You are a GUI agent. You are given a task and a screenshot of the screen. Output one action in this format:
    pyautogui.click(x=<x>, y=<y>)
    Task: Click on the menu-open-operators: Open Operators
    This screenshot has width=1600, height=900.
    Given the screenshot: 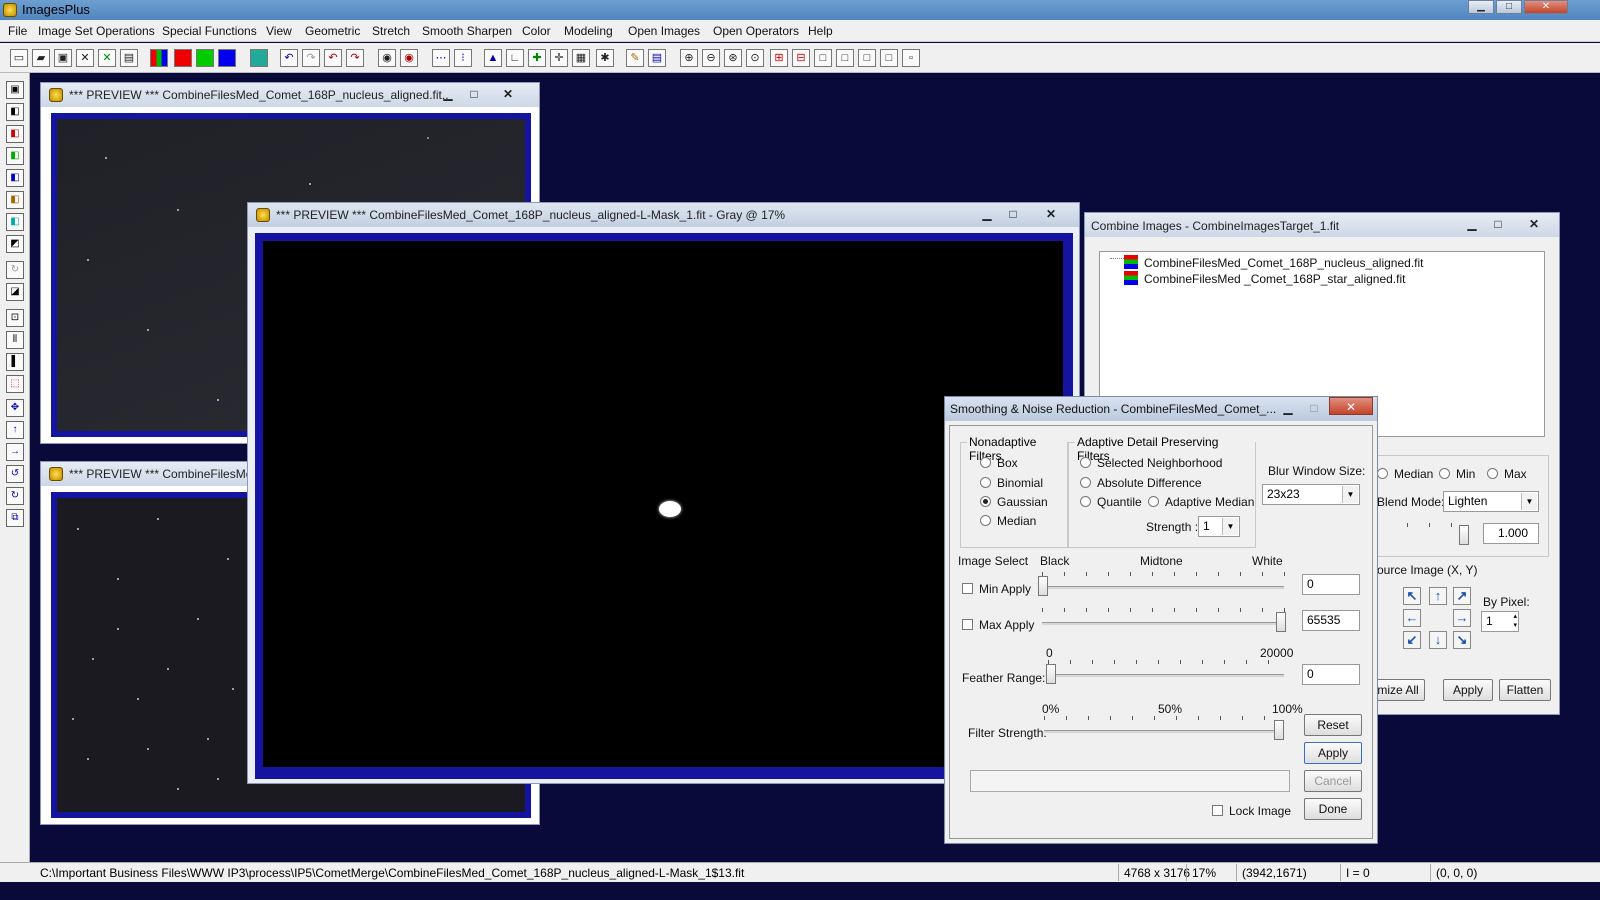 What is the action you would take?
    pyautogui.click(x=756, y=31)
    